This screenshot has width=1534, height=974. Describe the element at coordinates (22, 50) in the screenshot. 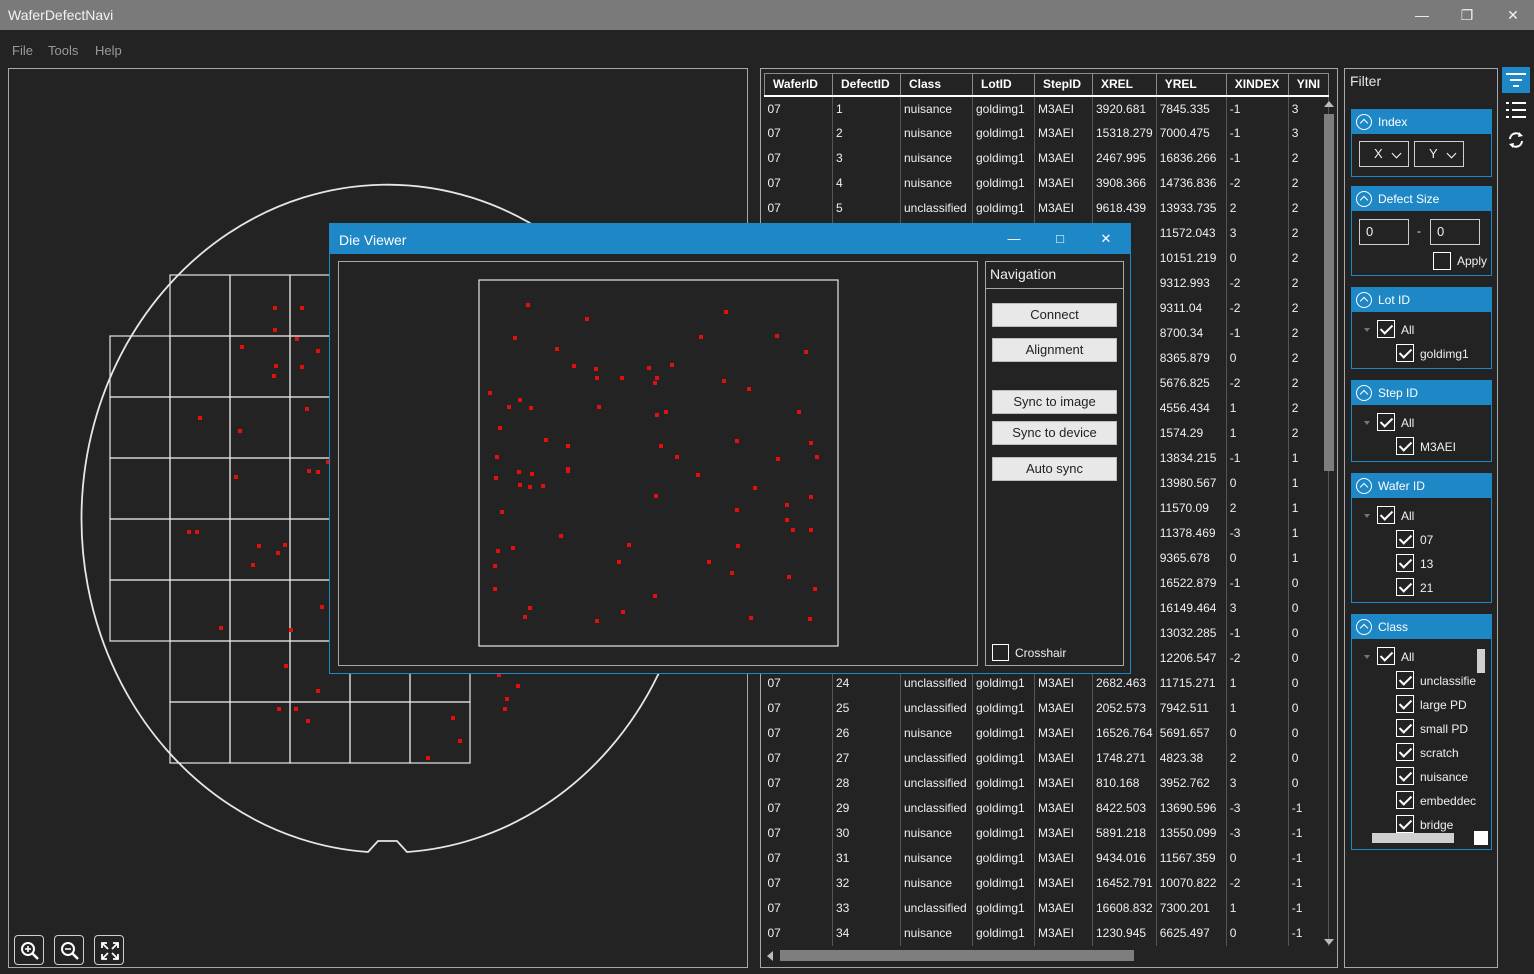

I see `menu-file: File` at that location.